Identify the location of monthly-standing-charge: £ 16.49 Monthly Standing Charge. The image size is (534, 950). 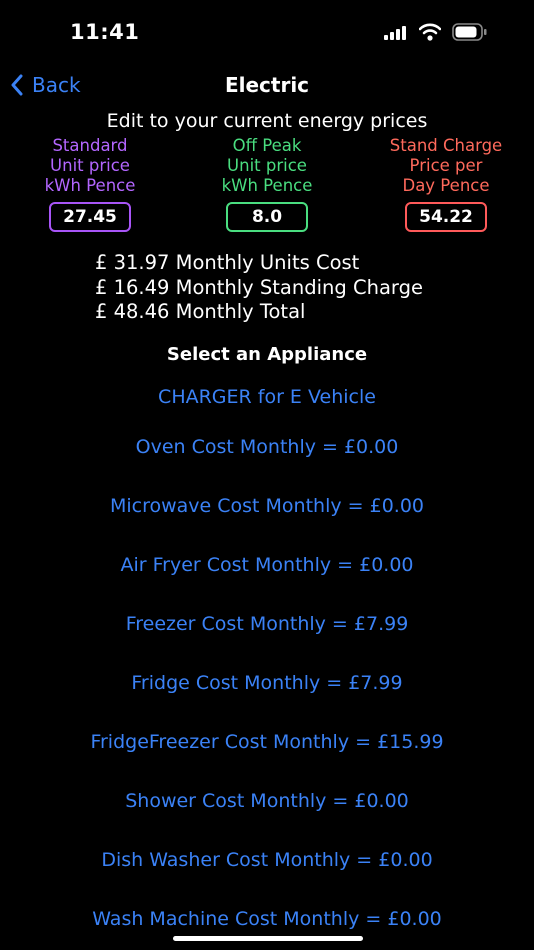
(259, 287).